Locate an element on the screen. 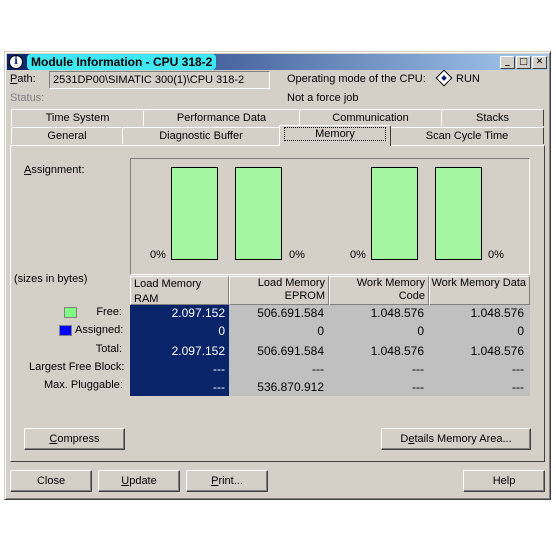  cell-maxplug-load-eprom: 536.870.912 is located at coordinates (278, 387).